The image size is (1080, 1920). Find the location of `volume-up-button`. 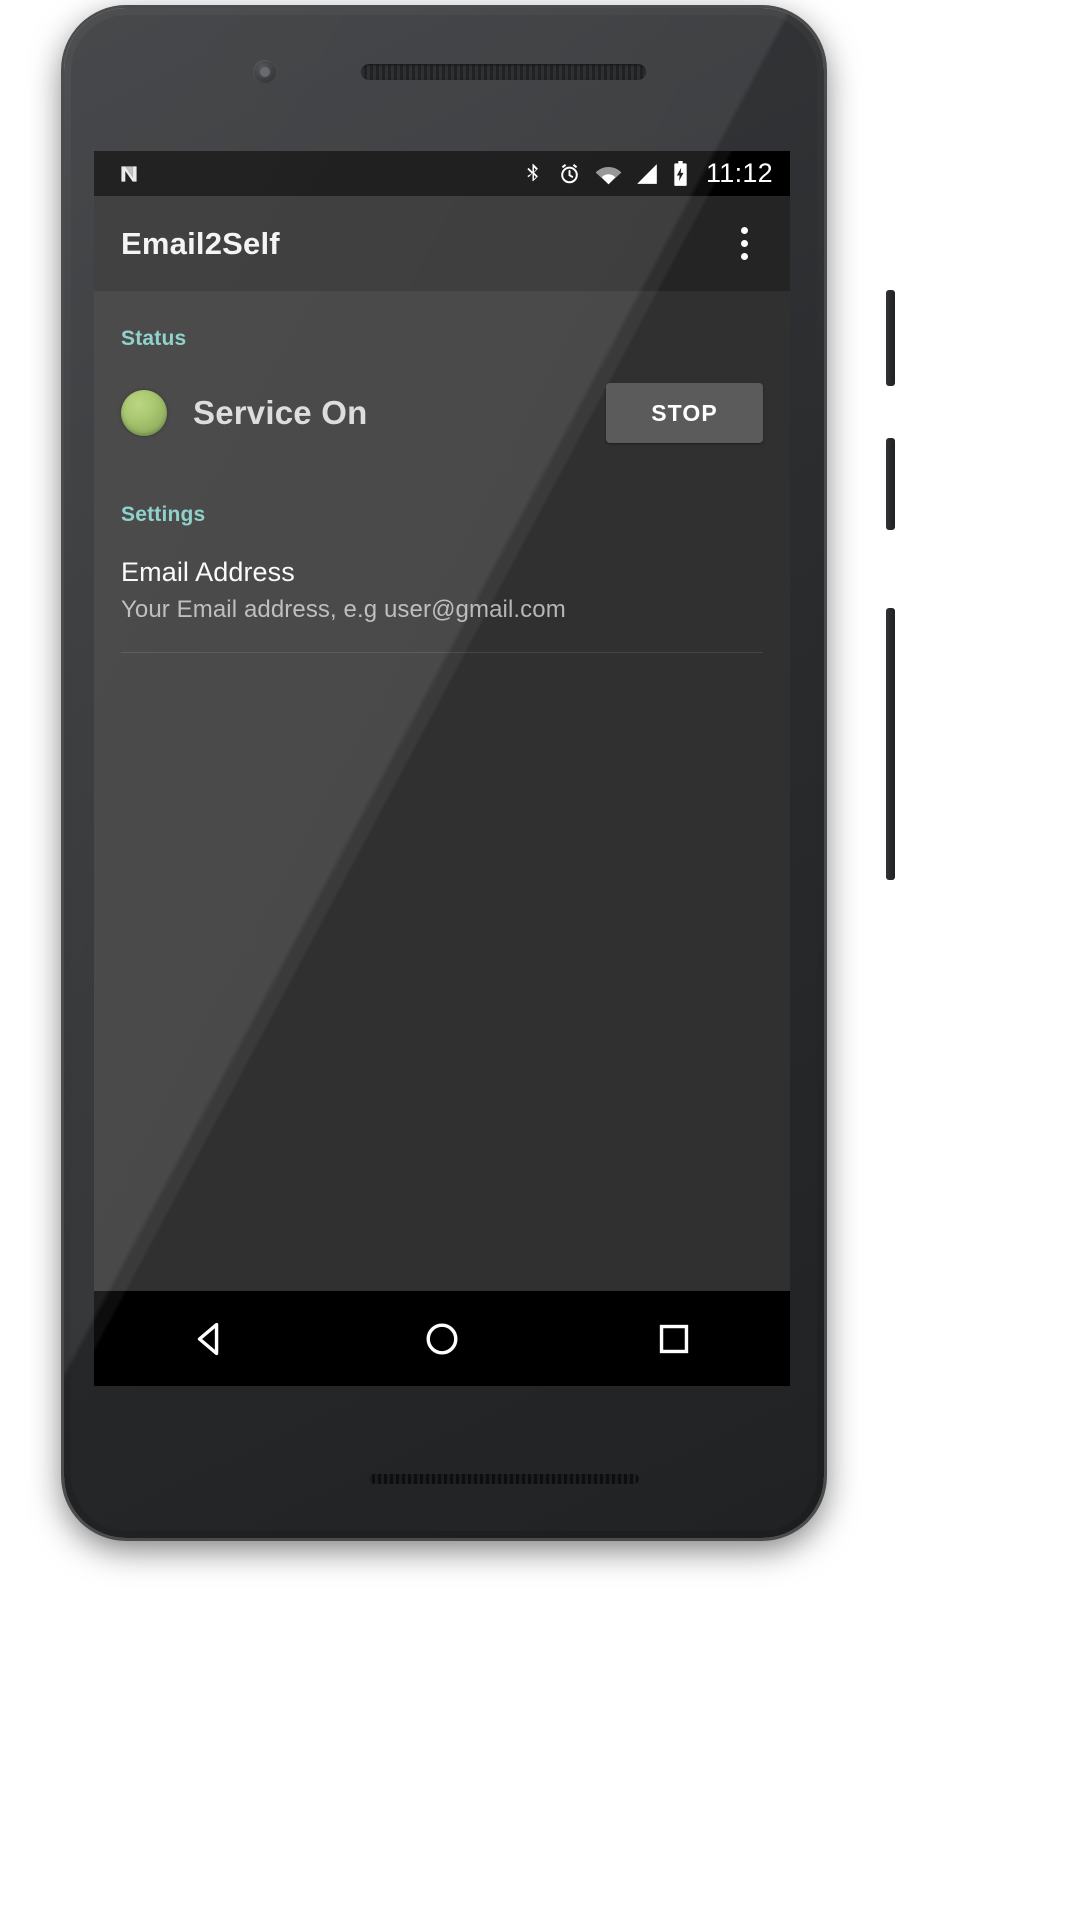

volume-up-button is located at coordinates (890, 484).